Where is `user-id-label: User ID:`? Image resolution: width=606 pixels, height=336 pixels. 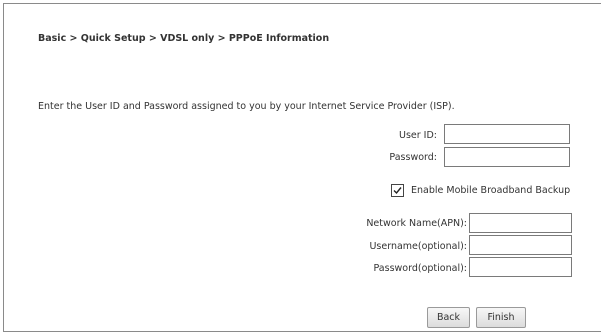
user-id-label: User ID: is located at coordinates (418, 135).